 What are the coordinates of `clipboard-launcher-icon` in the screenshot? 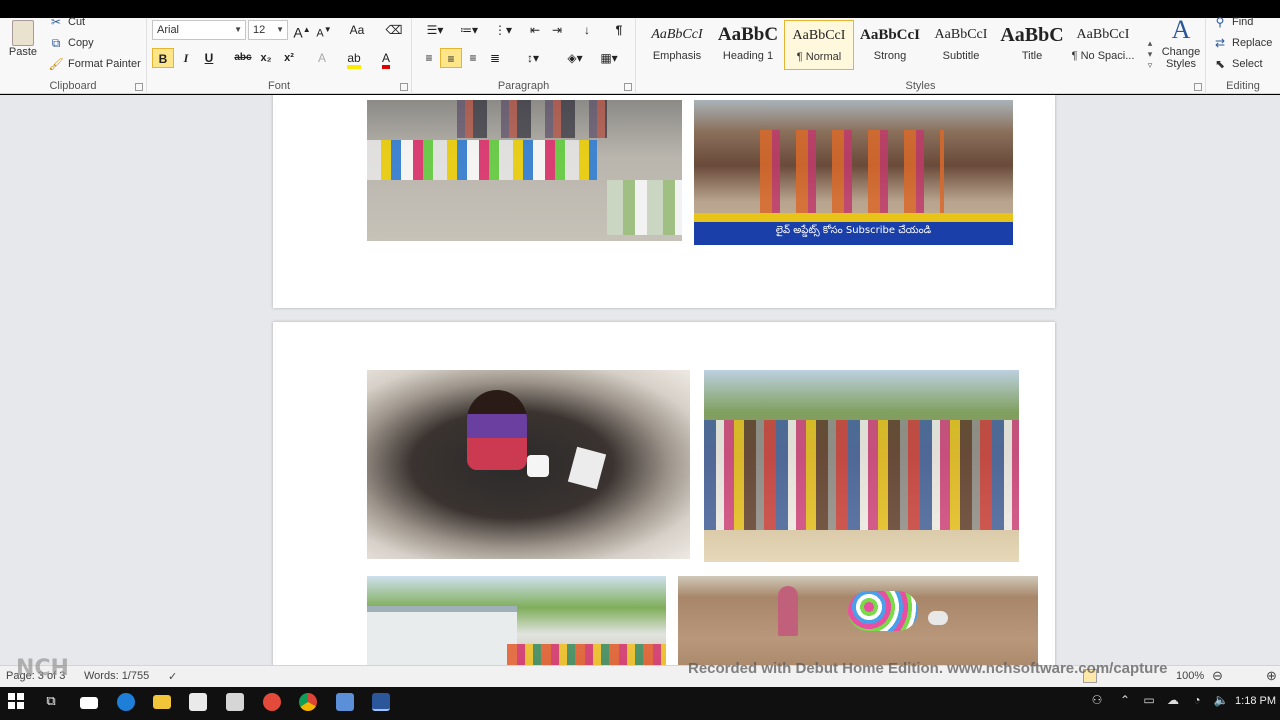 It's located at (139, 87).